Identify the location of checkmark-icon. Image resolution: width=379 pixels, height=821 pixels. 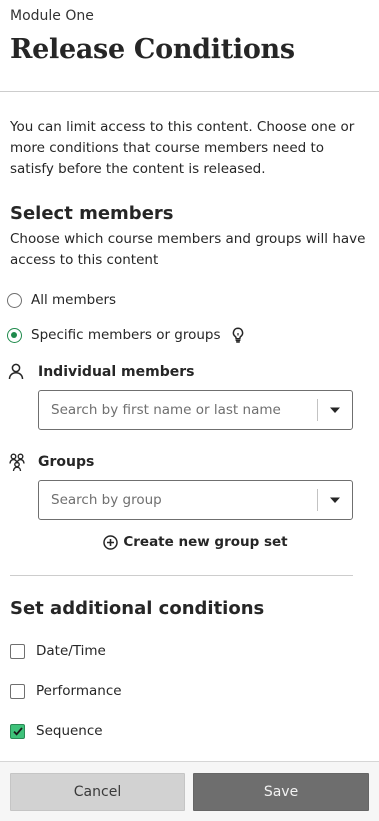
(17, 731).